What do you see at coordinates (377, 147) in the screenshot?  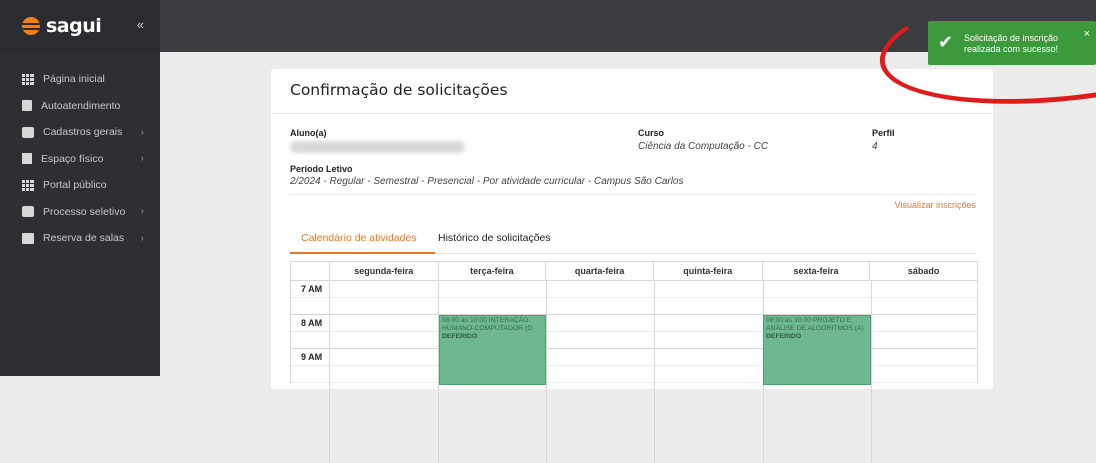 I see `aluno-name-redacted` at bounding box center [377, 147].